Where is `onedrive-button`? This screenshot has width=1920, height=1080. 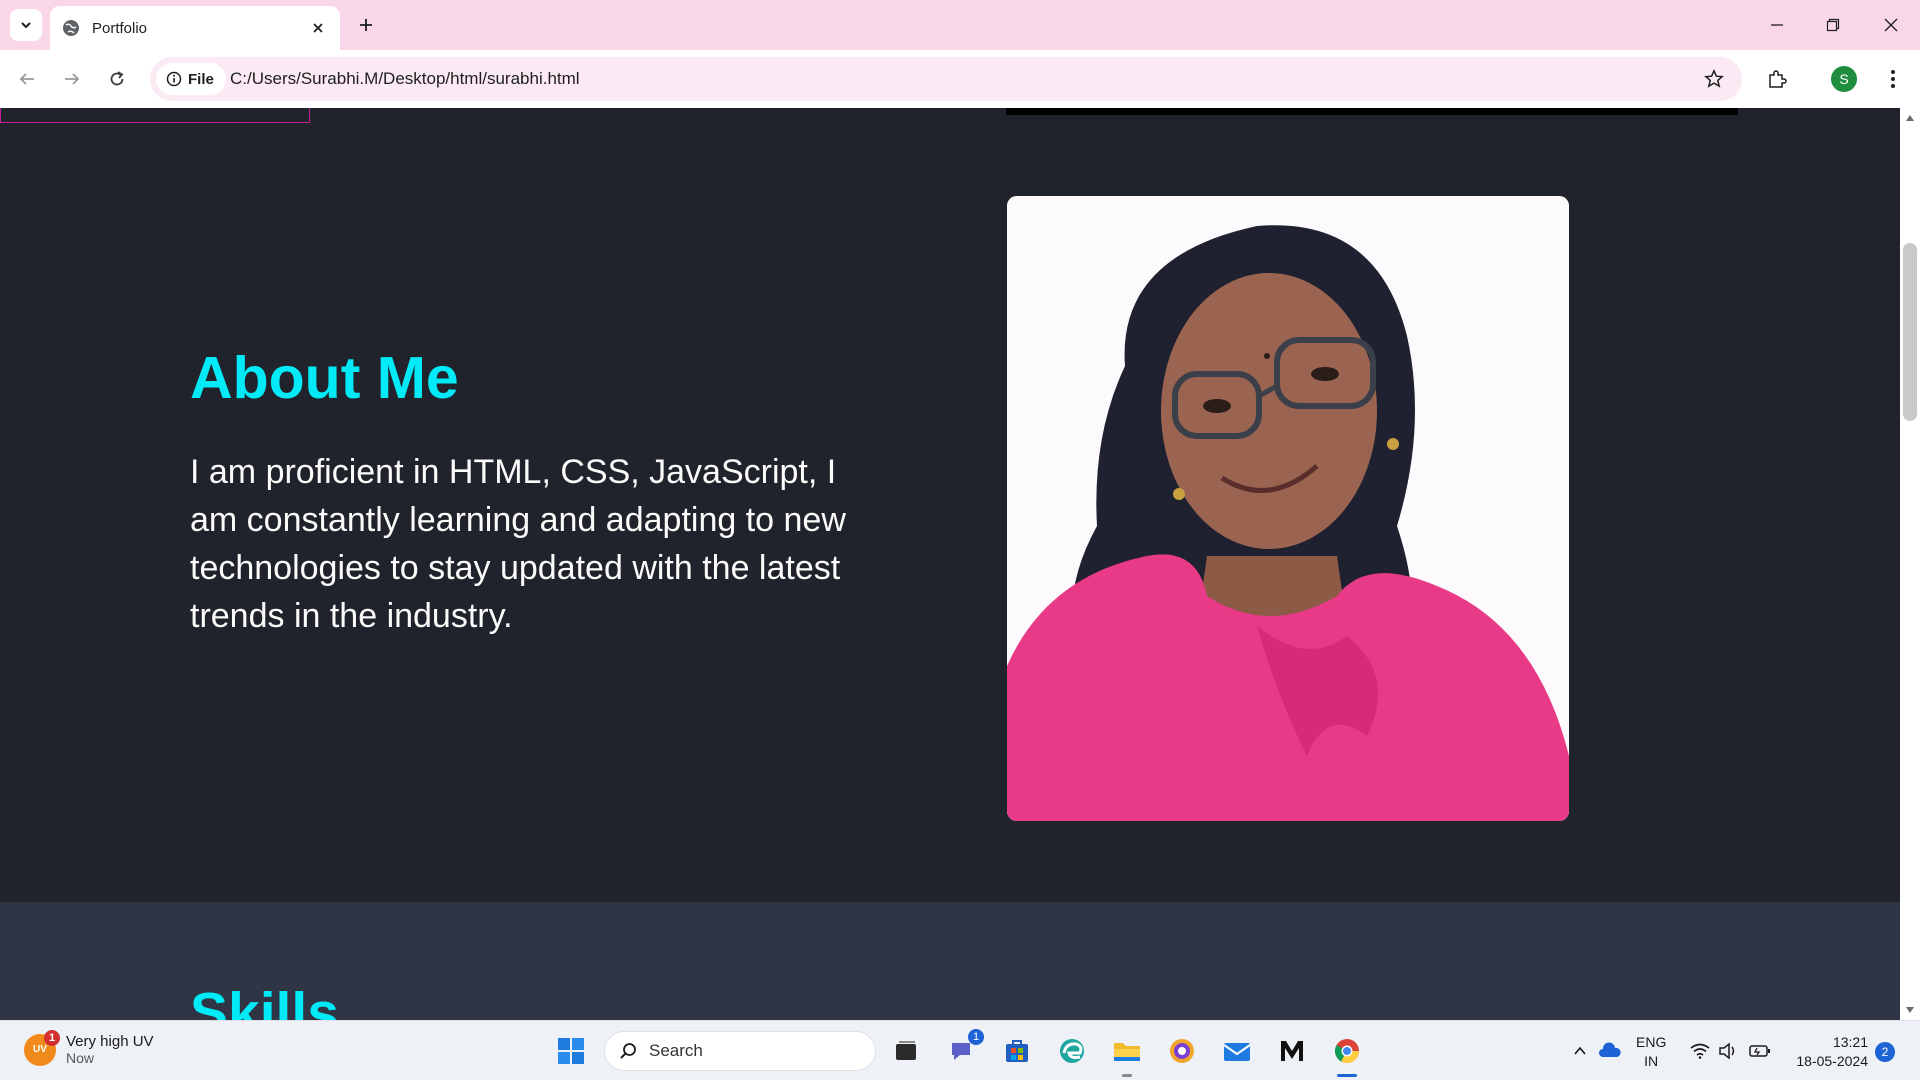 onedrive-button is located at coordinates (1610, 1051).